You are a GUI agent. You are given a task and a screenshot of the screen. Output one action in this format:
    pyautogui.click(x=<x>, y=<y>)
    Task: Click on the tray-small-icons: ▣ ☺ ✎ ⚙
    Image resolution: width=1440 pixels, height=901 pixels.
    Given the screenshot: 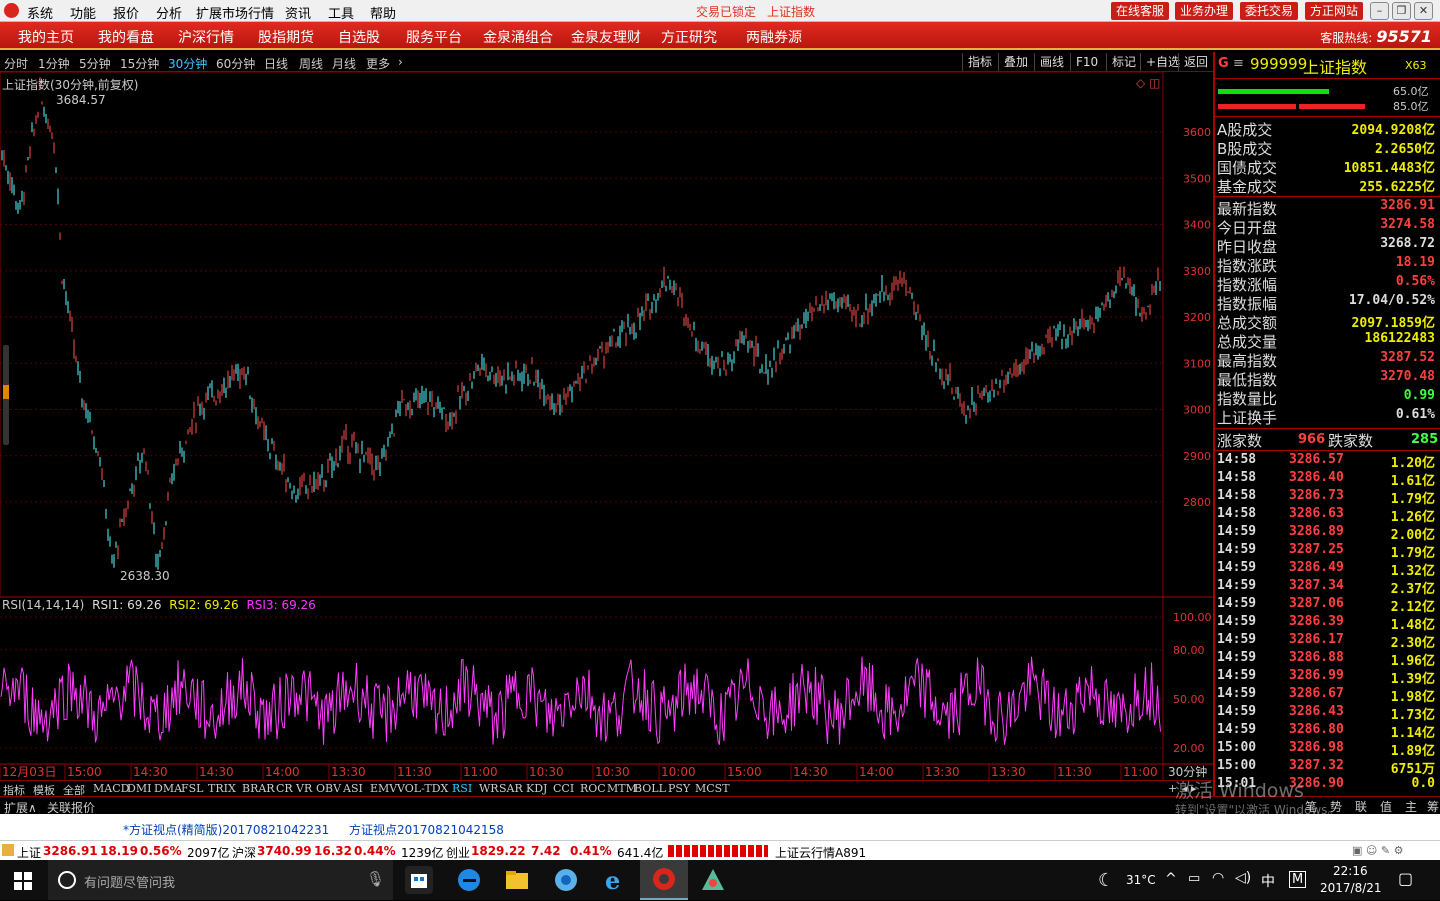 What is the action you would take?
    pyautogui.click(x=1392, y=851)
    